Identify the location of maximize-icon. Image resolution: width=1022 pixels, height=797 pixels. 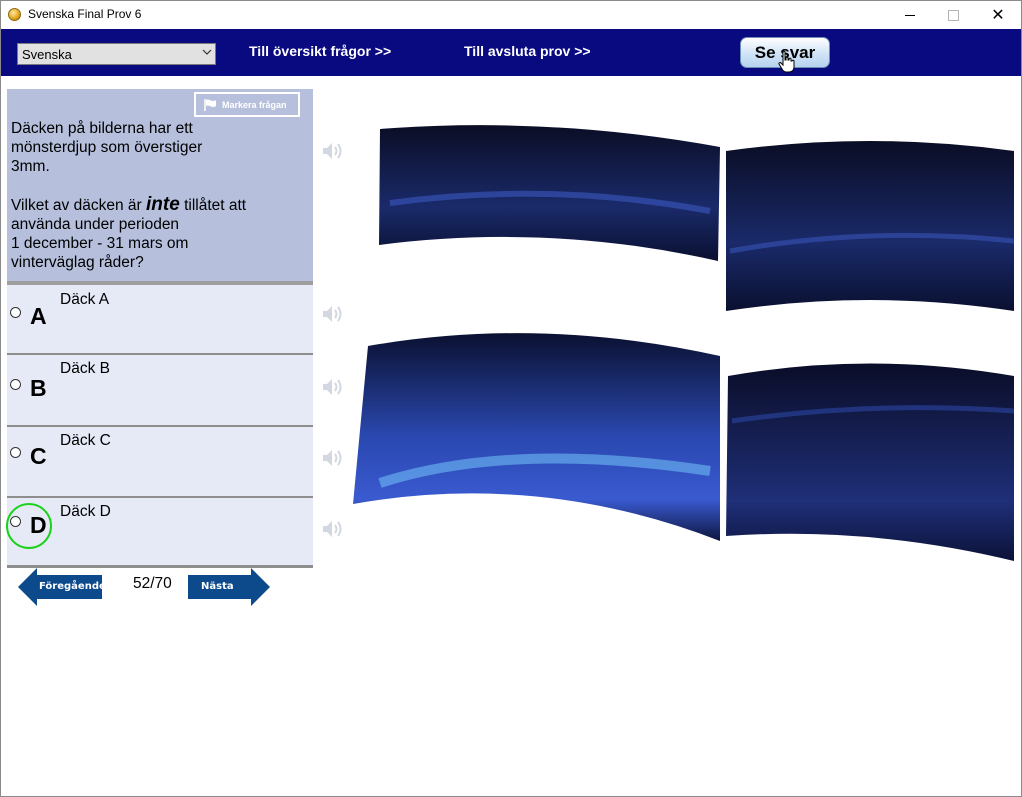
(953, 15).